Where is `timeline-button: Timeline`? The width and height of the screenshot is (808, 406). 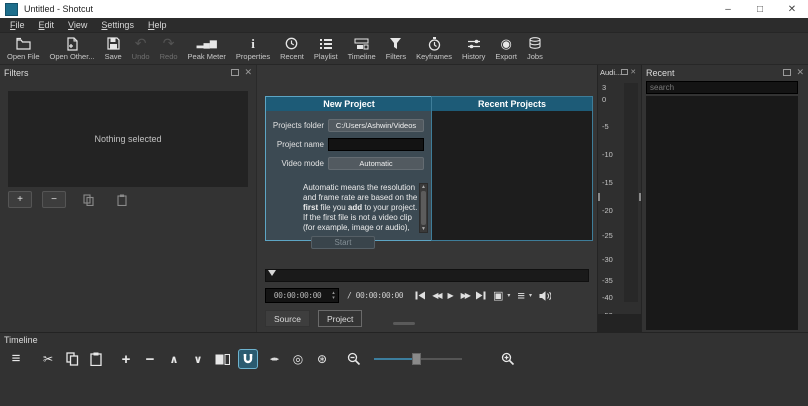
timeline-button: Timeline is located at coordinates (362, 48).